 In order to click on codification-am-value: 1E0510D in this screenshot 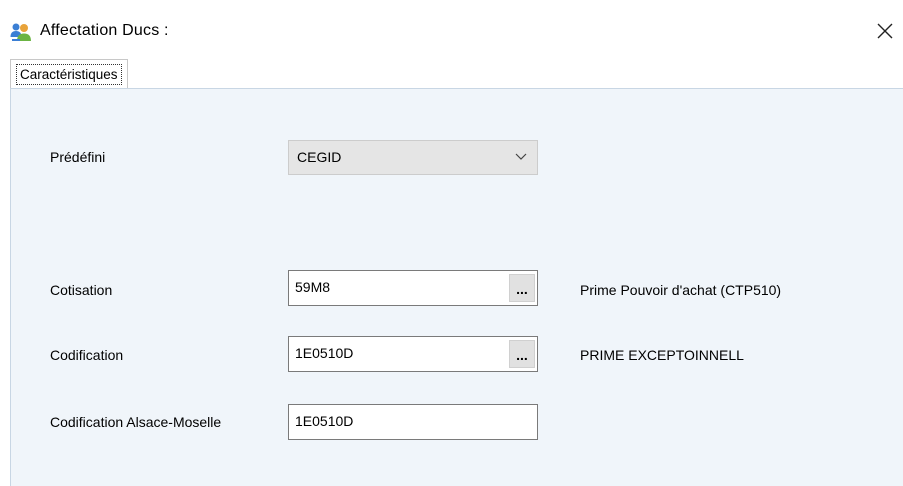, I will do `click(324, 421)`.